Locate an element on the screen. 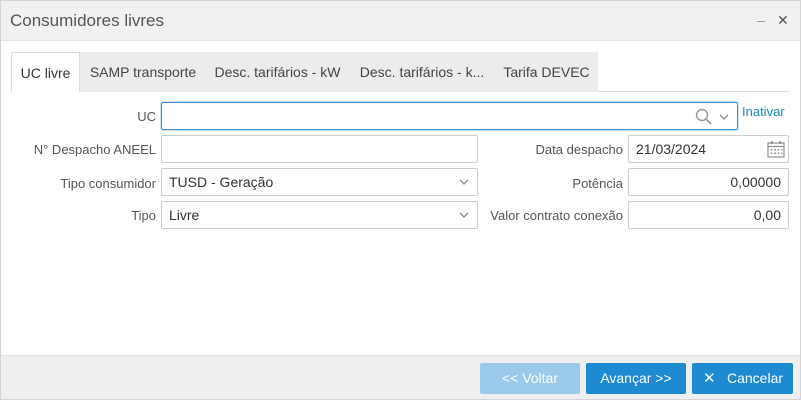 This screenshot has height=400, width=801. potencia-value: 0,00000 is located at coordinates (755, 182).